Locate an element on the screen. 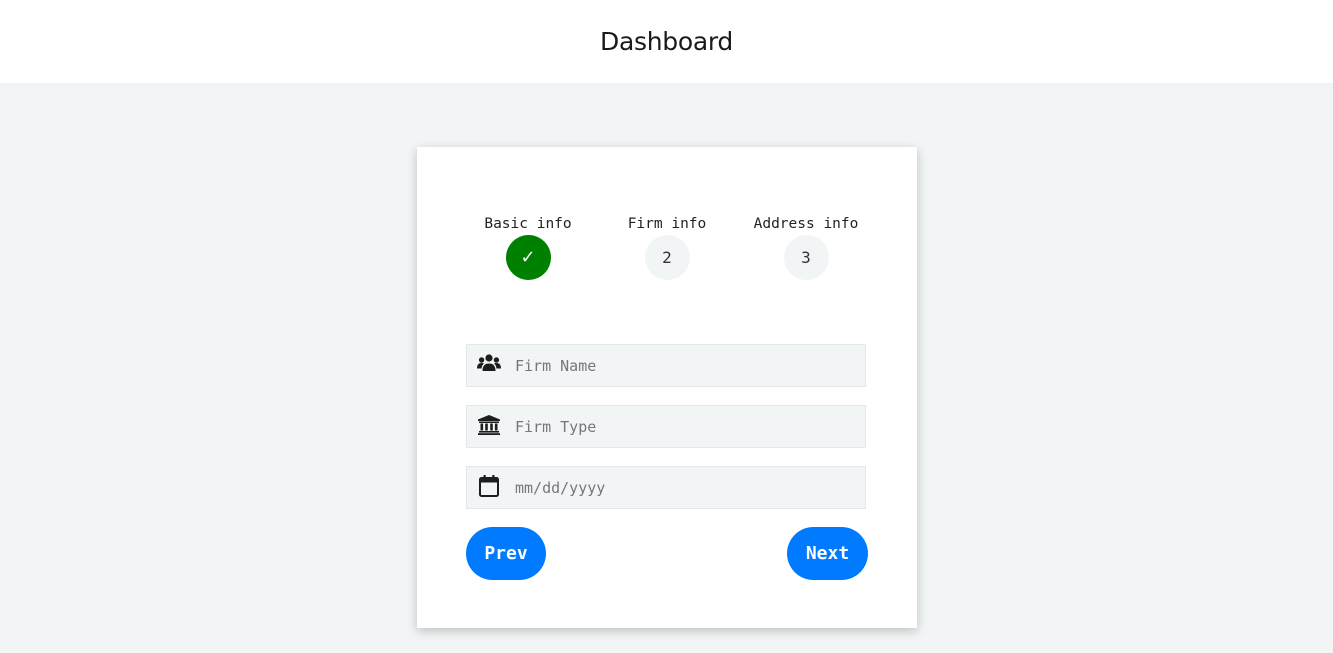 The height and width of the screenshot is (653, 1333). step-check-icon: ✓ is located at coordinates (528, 257).